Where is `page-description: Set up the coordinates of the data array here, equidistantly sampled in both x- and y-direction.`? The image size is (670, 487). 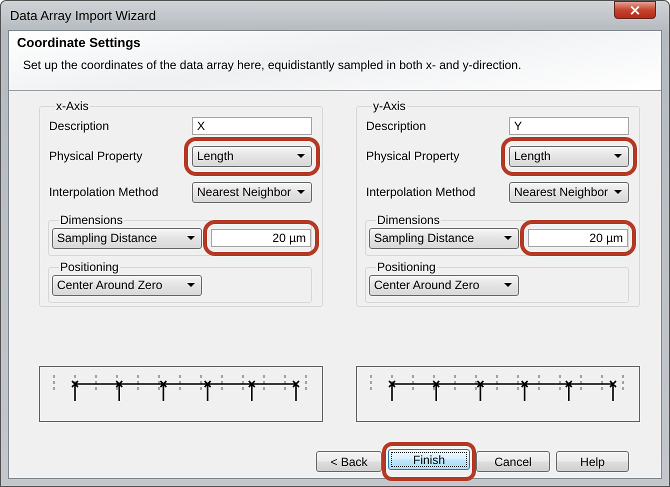 page-description: Set up the coordinates of the data array here, equidistantly sampled in both x- and y-direction. is located at coordinates (272, 65).